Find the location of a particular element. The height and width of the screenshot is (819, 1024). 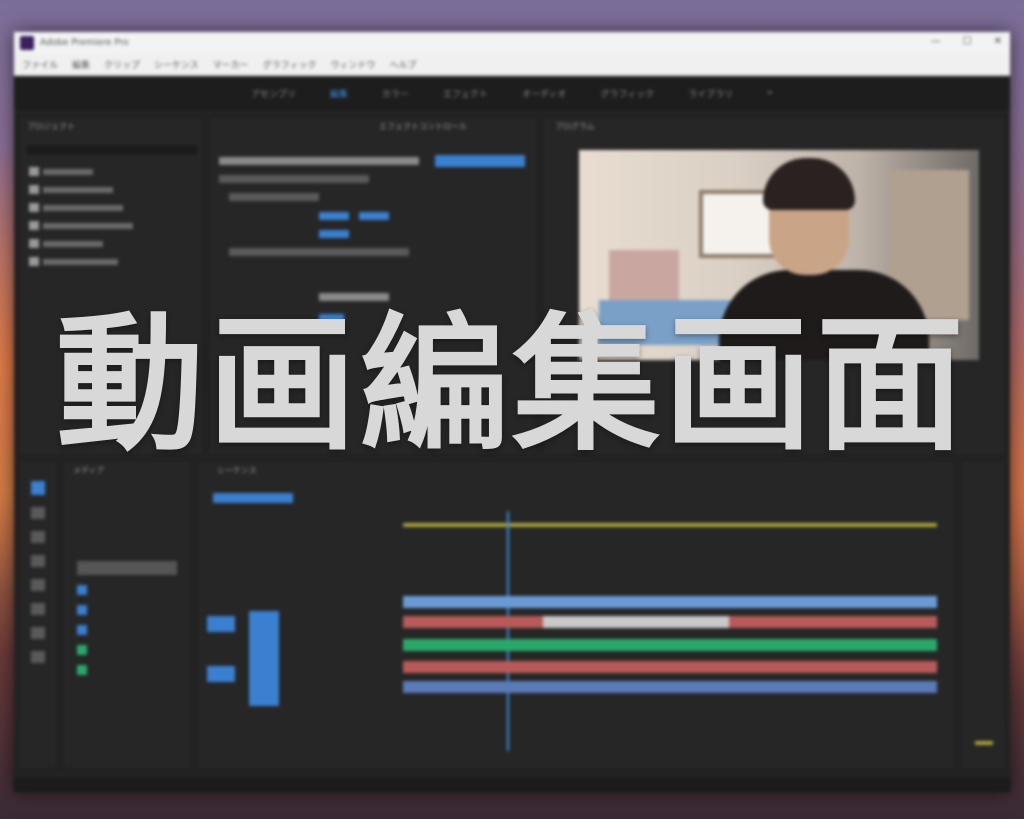

audio-meter-panel is located at coordinates (983, 615).